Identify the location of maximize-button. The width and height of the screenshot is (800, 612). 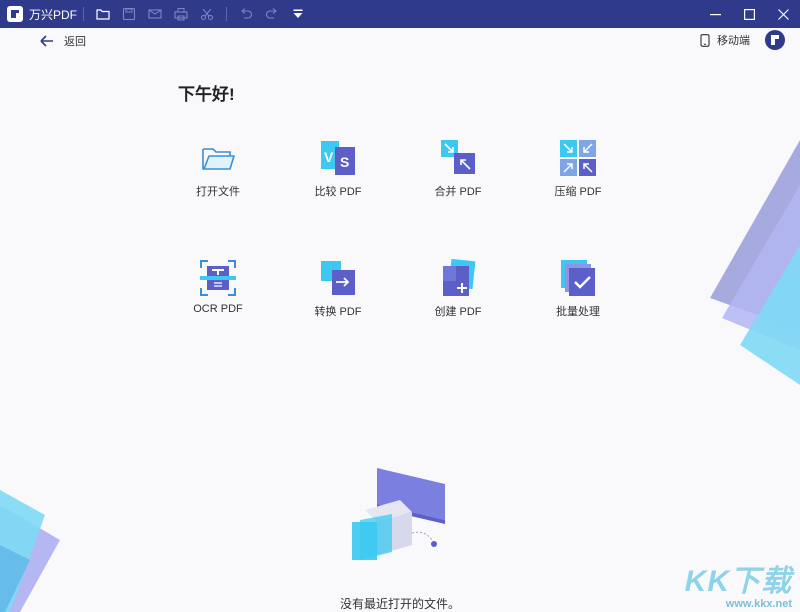
(749, 14).